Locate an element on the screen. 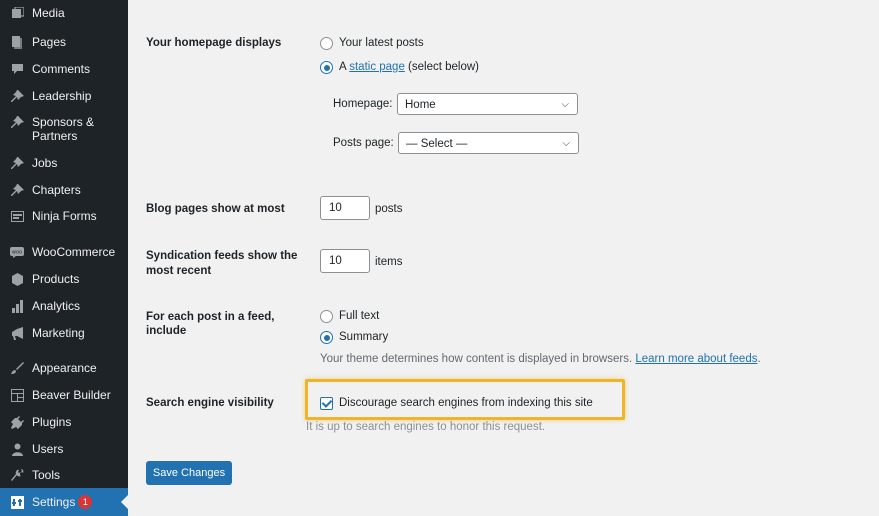 Image resolution: width=879 pixels, height=516 pixels. sidebar-item-tools: Tools is located at coordinates (64, 475).